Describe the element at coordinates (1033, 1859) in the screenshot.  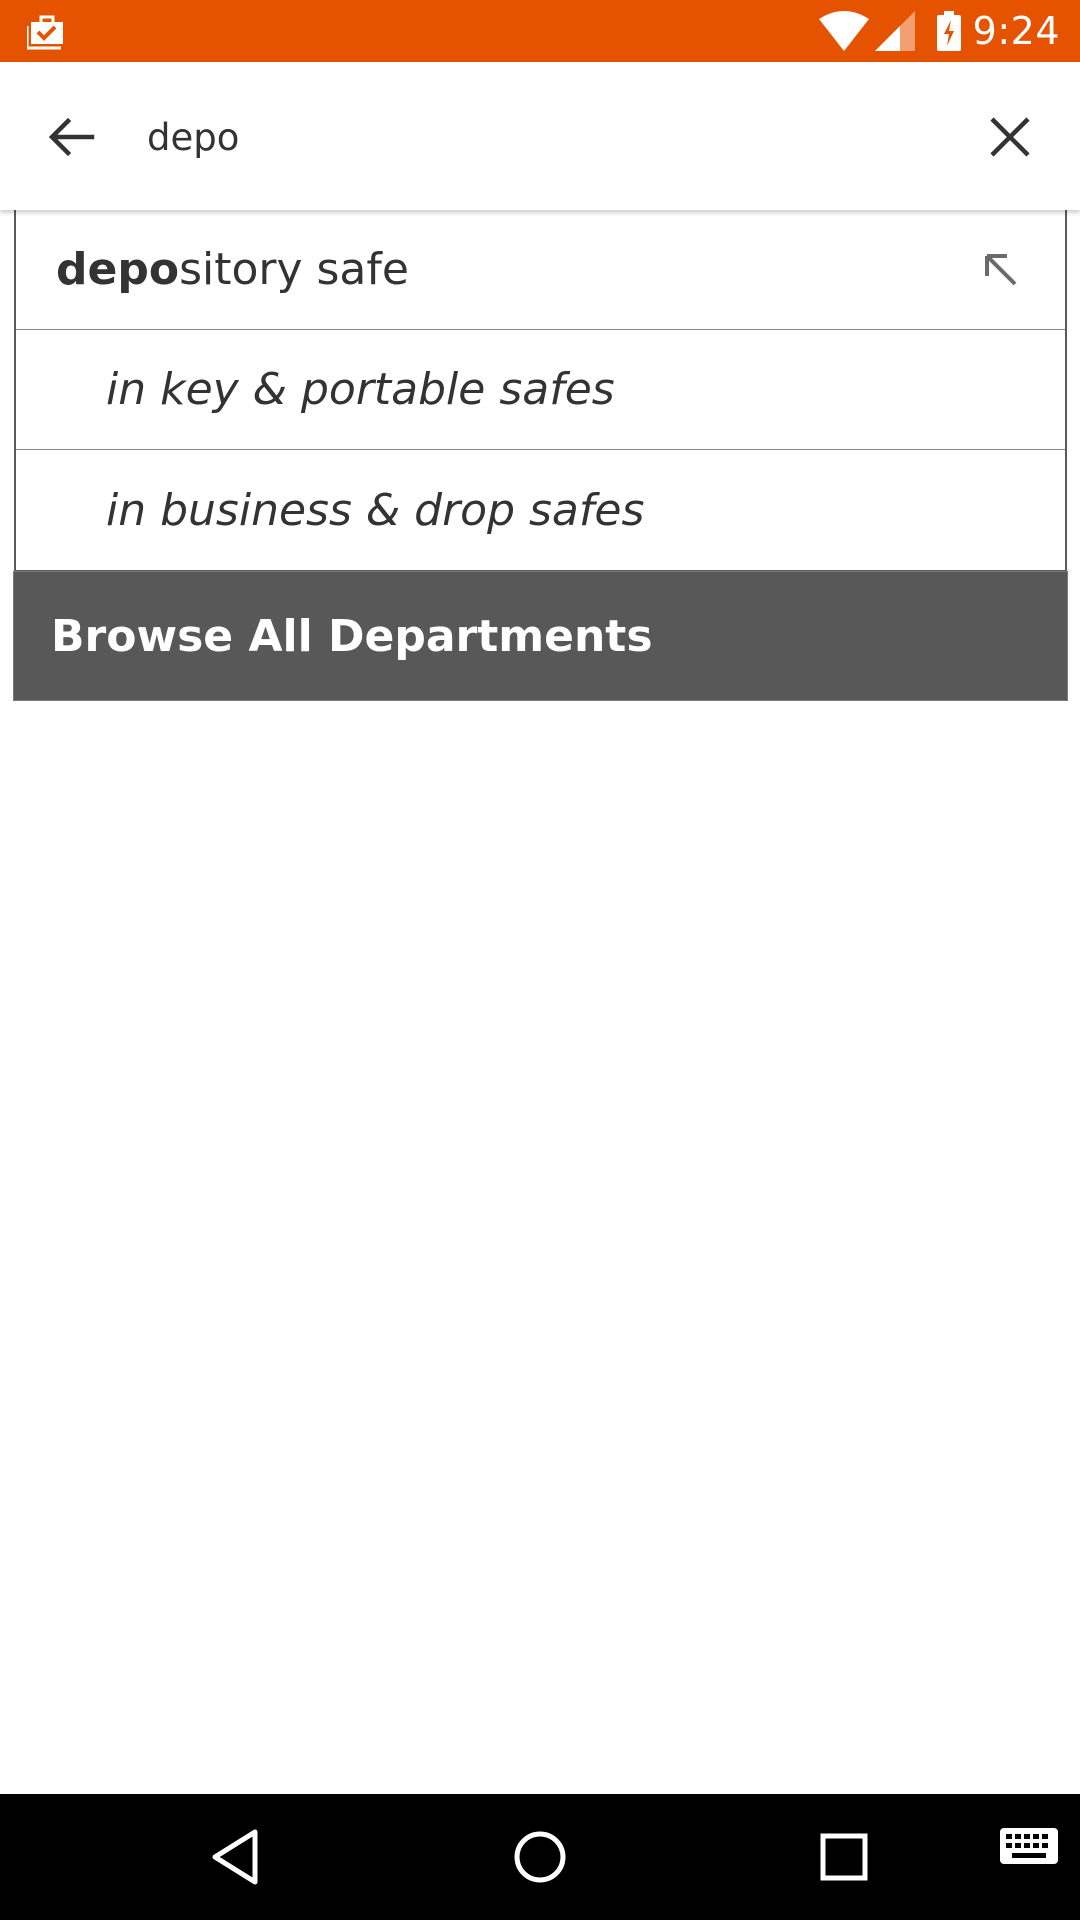
I see `keyboard-icon` at that location.